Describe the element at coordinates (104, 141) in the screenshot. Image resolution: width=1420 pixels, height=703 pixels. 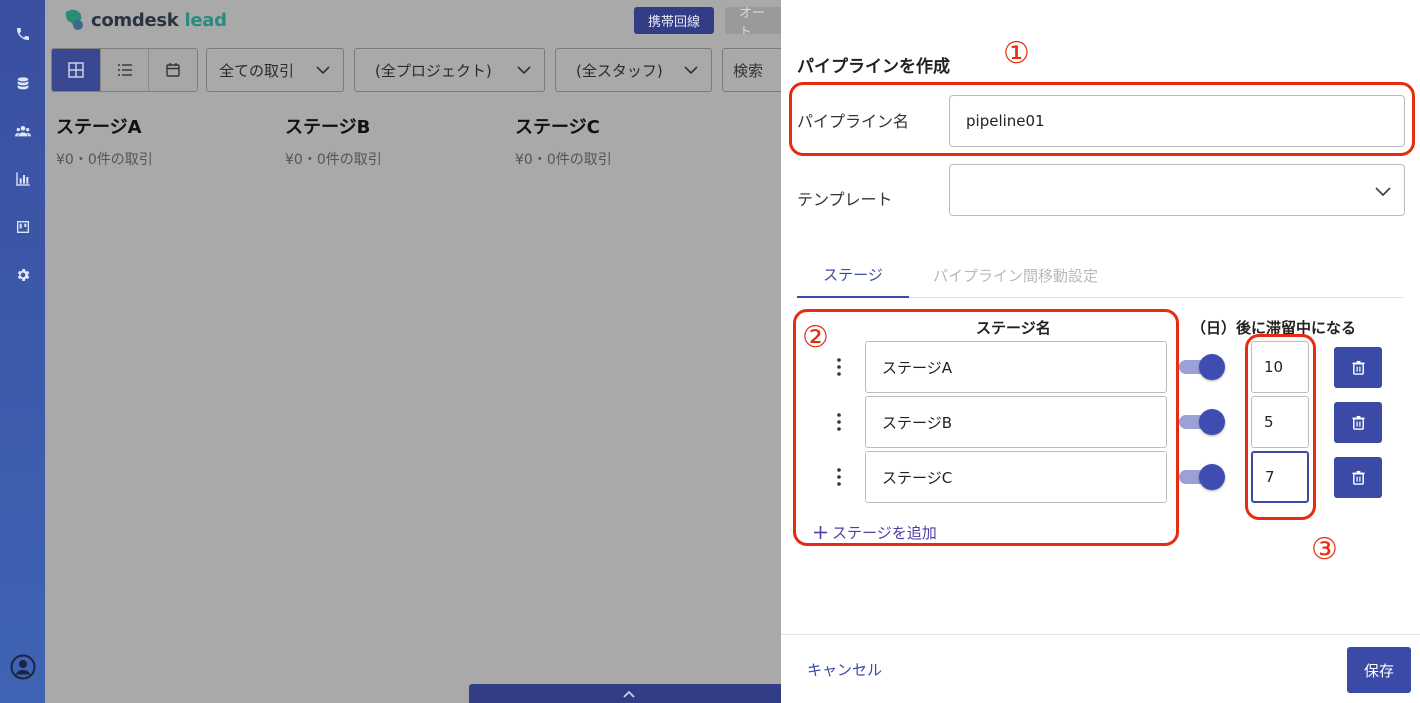
I see `board-column-stage-a: ステージA ¥0・0件の取引` at that location.